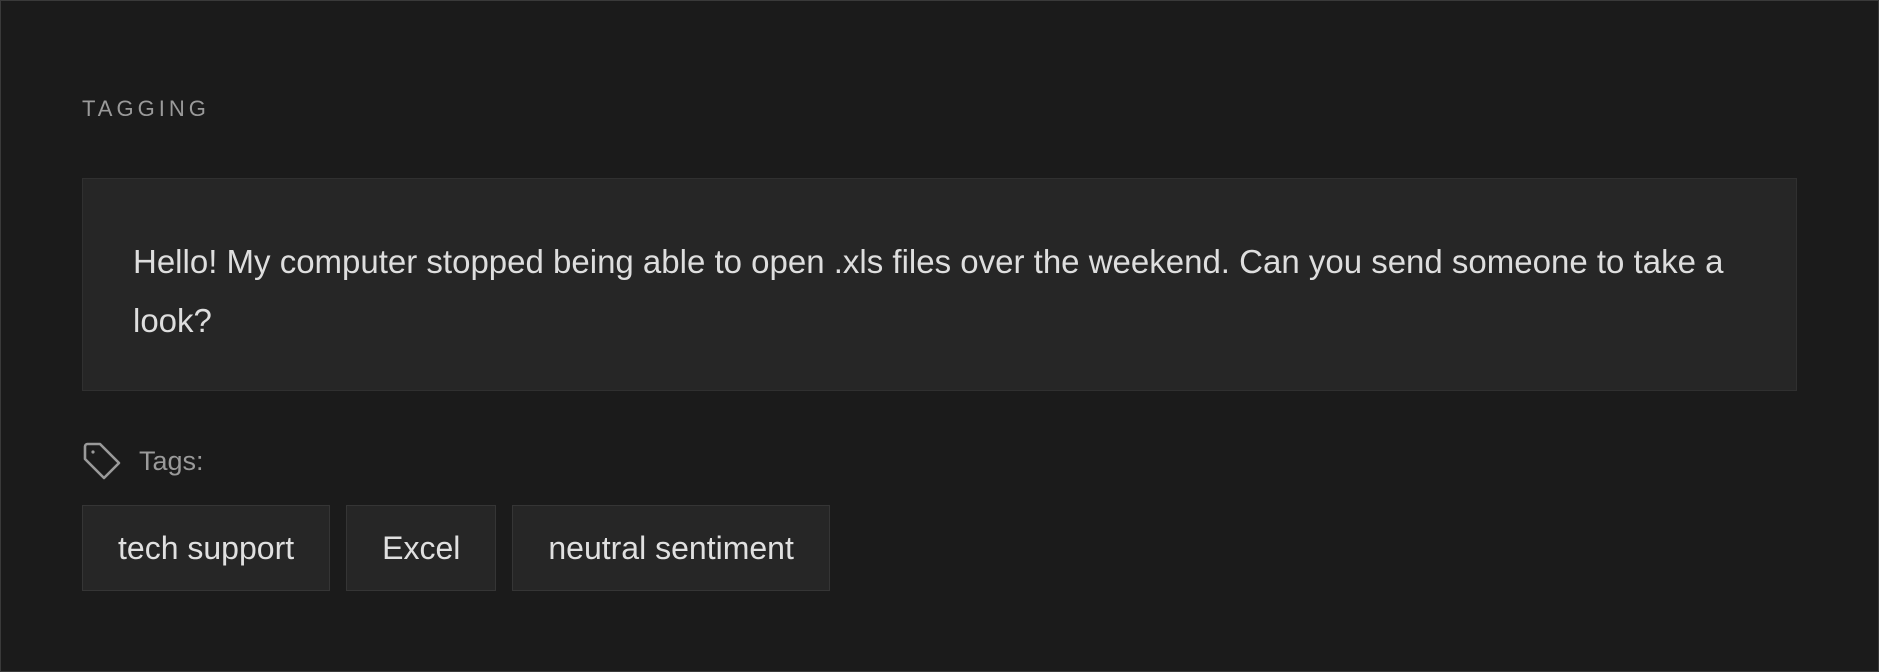 The image size is (1879, 672). What do you see at coordinates (671, 548) in the screenshot?
I see `tag-chip-neutral-sentiment: neutral sentiment` at bounding box center [671, 548].